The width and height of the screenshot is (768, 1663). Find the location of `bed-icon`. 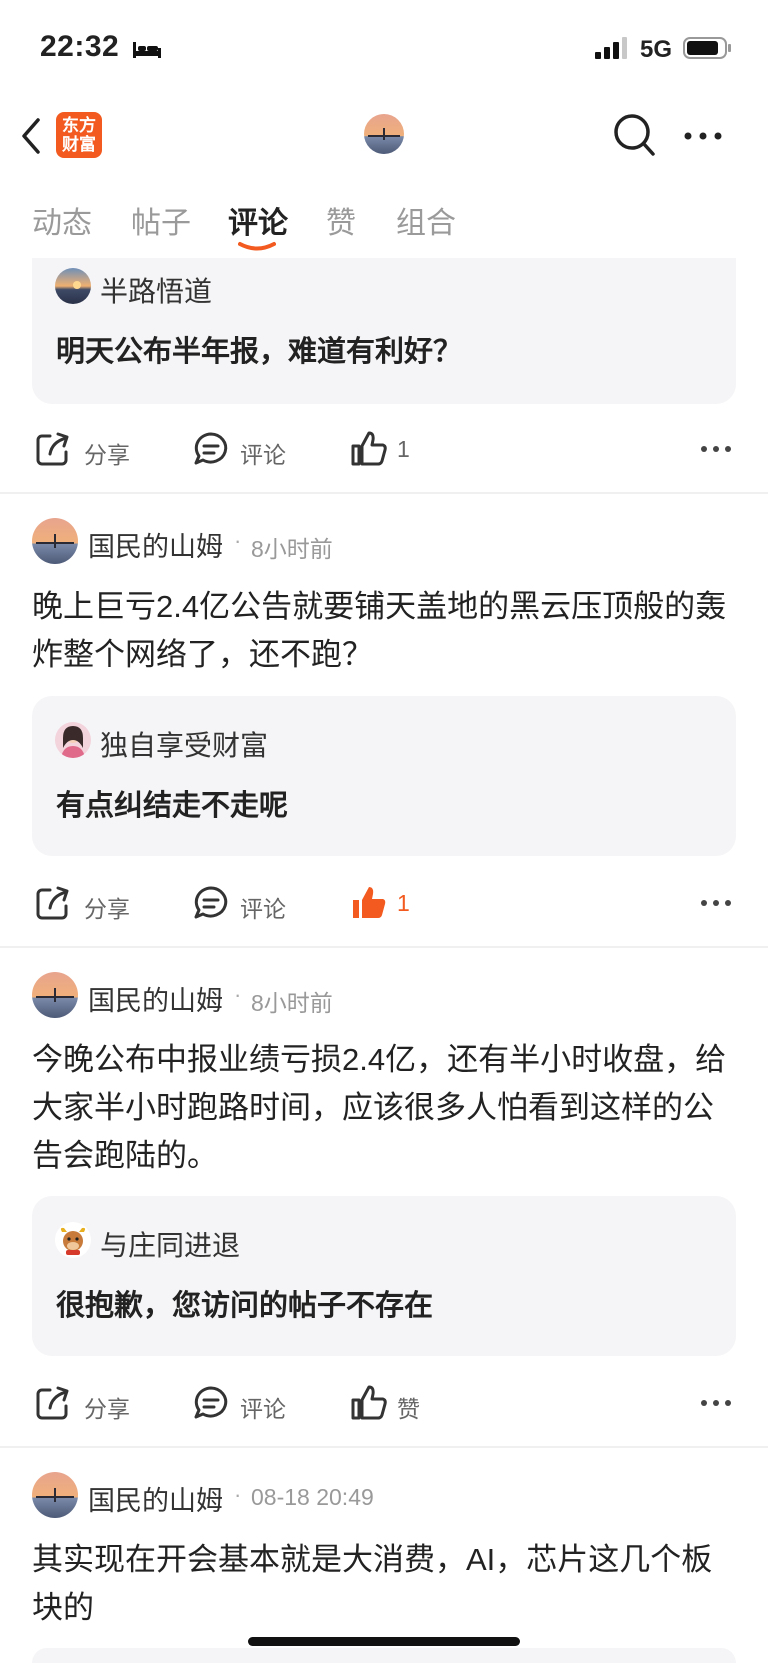

bed-icon is located at coordinates (147, 50).